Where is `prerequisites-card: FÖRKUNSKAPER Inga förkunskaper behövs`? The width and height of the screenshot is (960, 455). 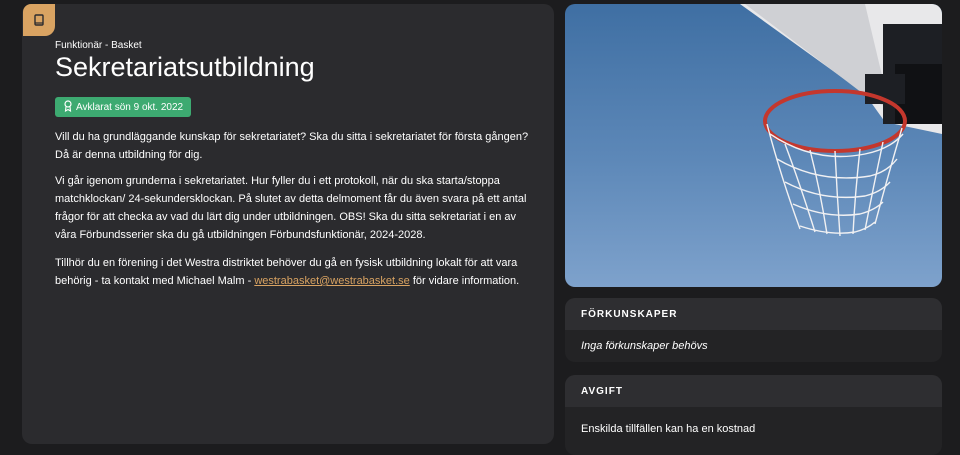 prerequisites-card: FÖRKUNSKAPER Inga förkunskaper behövs is located at coordinates (753, 330).